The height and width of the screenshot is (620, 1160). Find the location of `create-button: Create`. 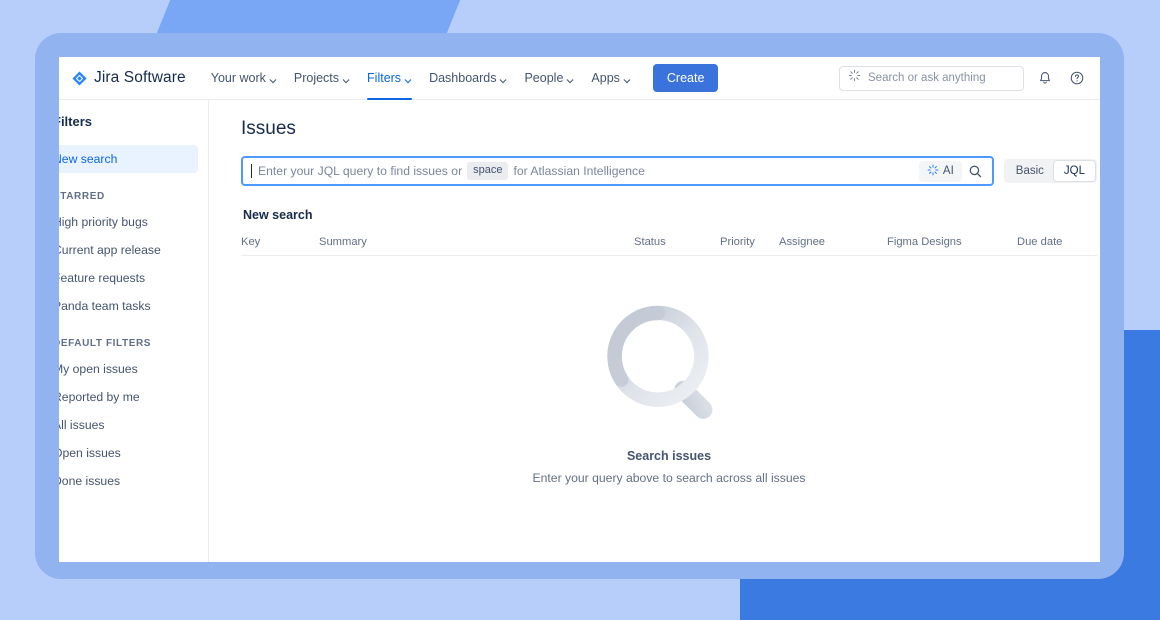

create-button: Create is located at coordinates (685, 78).